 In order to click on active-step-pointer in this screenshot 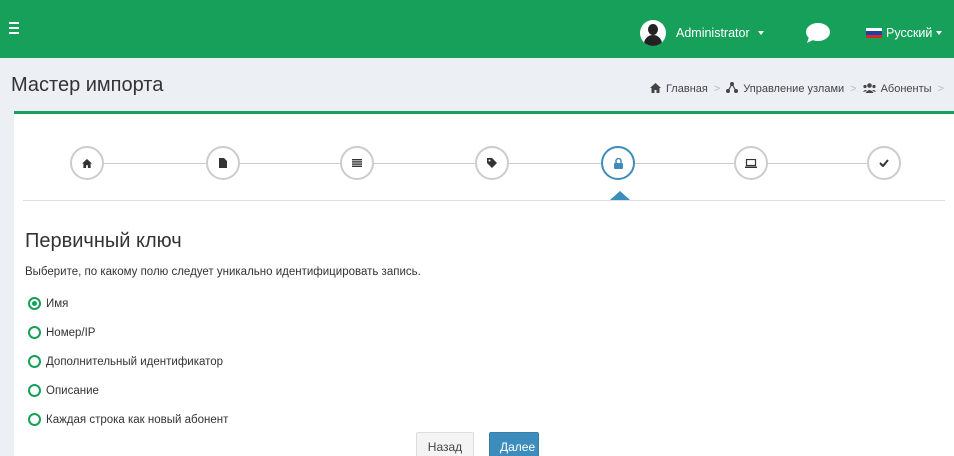, I will do `click(620, 195)`.